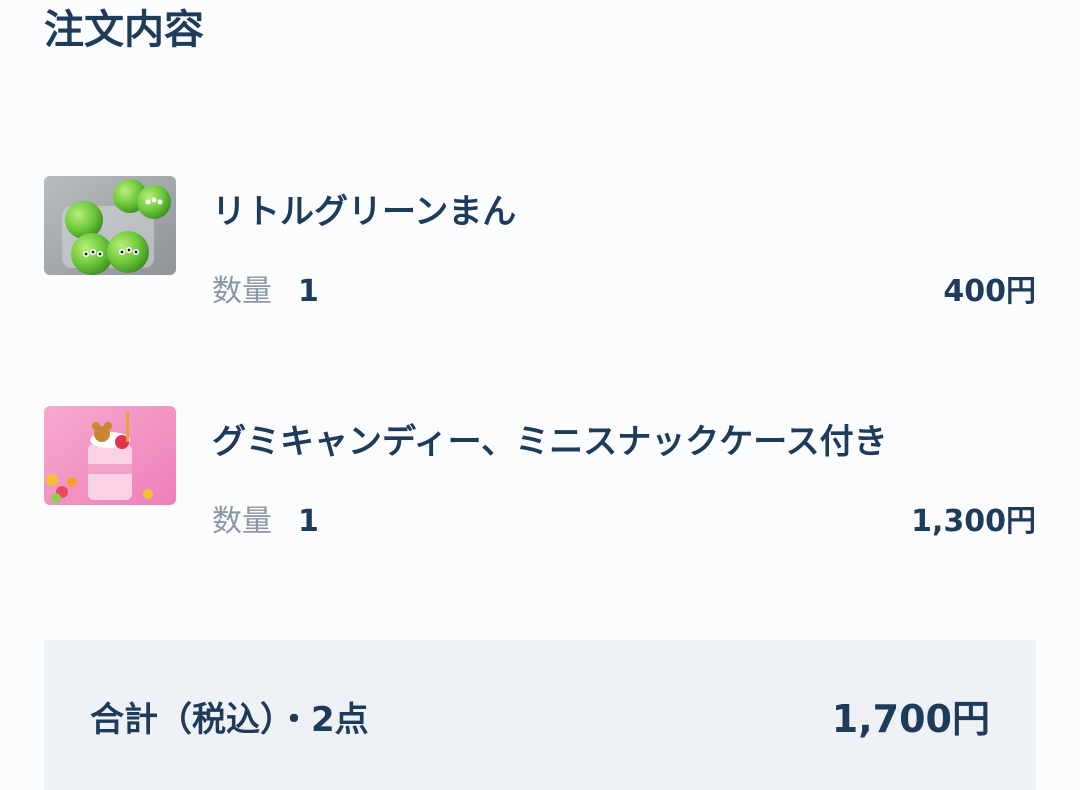 This screenshot has width=1080, height=790. Describe the element at coordinates (550, 442) in the screenshot. I see `item-name: グミキャンディー、ミニスナックケース付き` at that location.